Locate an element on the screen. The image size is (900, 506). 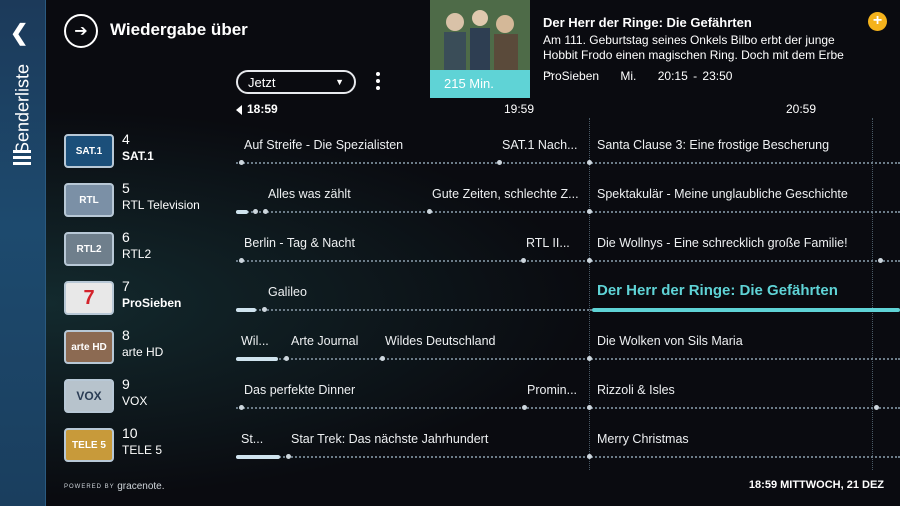
program-day: Mi. is located at coordinates (628, 76).